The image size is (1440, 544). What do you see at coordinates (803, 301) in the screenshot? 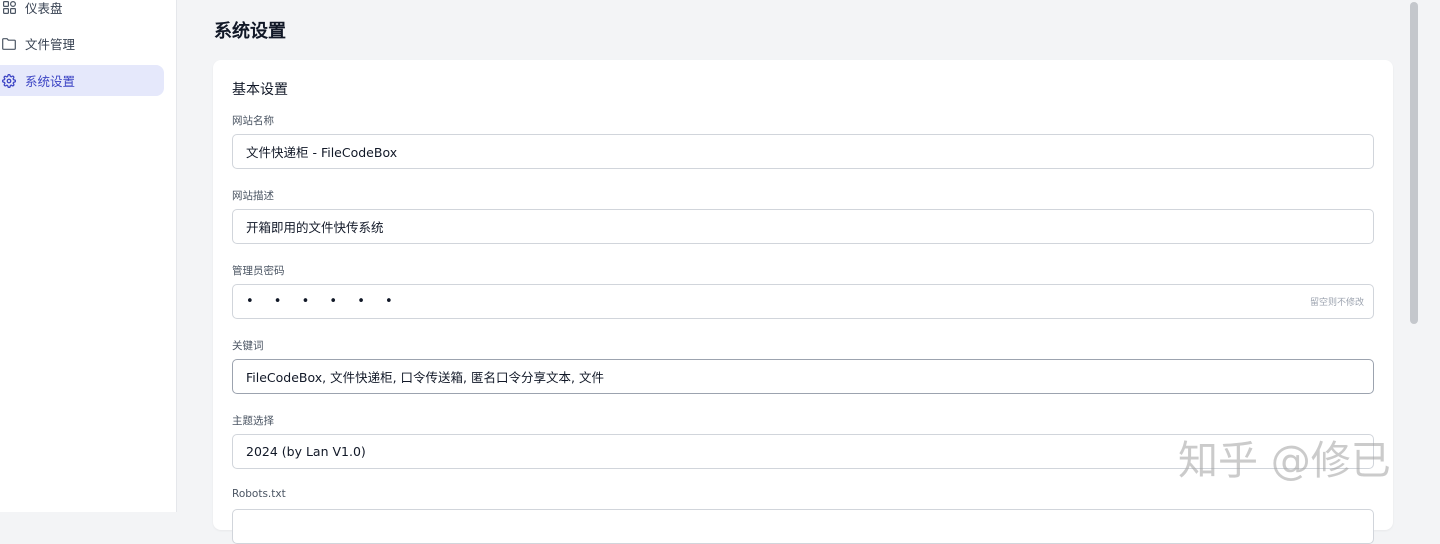
I see `admin-password-input: • • • • • • 留空则不修改` at bounding box center [803, 301].